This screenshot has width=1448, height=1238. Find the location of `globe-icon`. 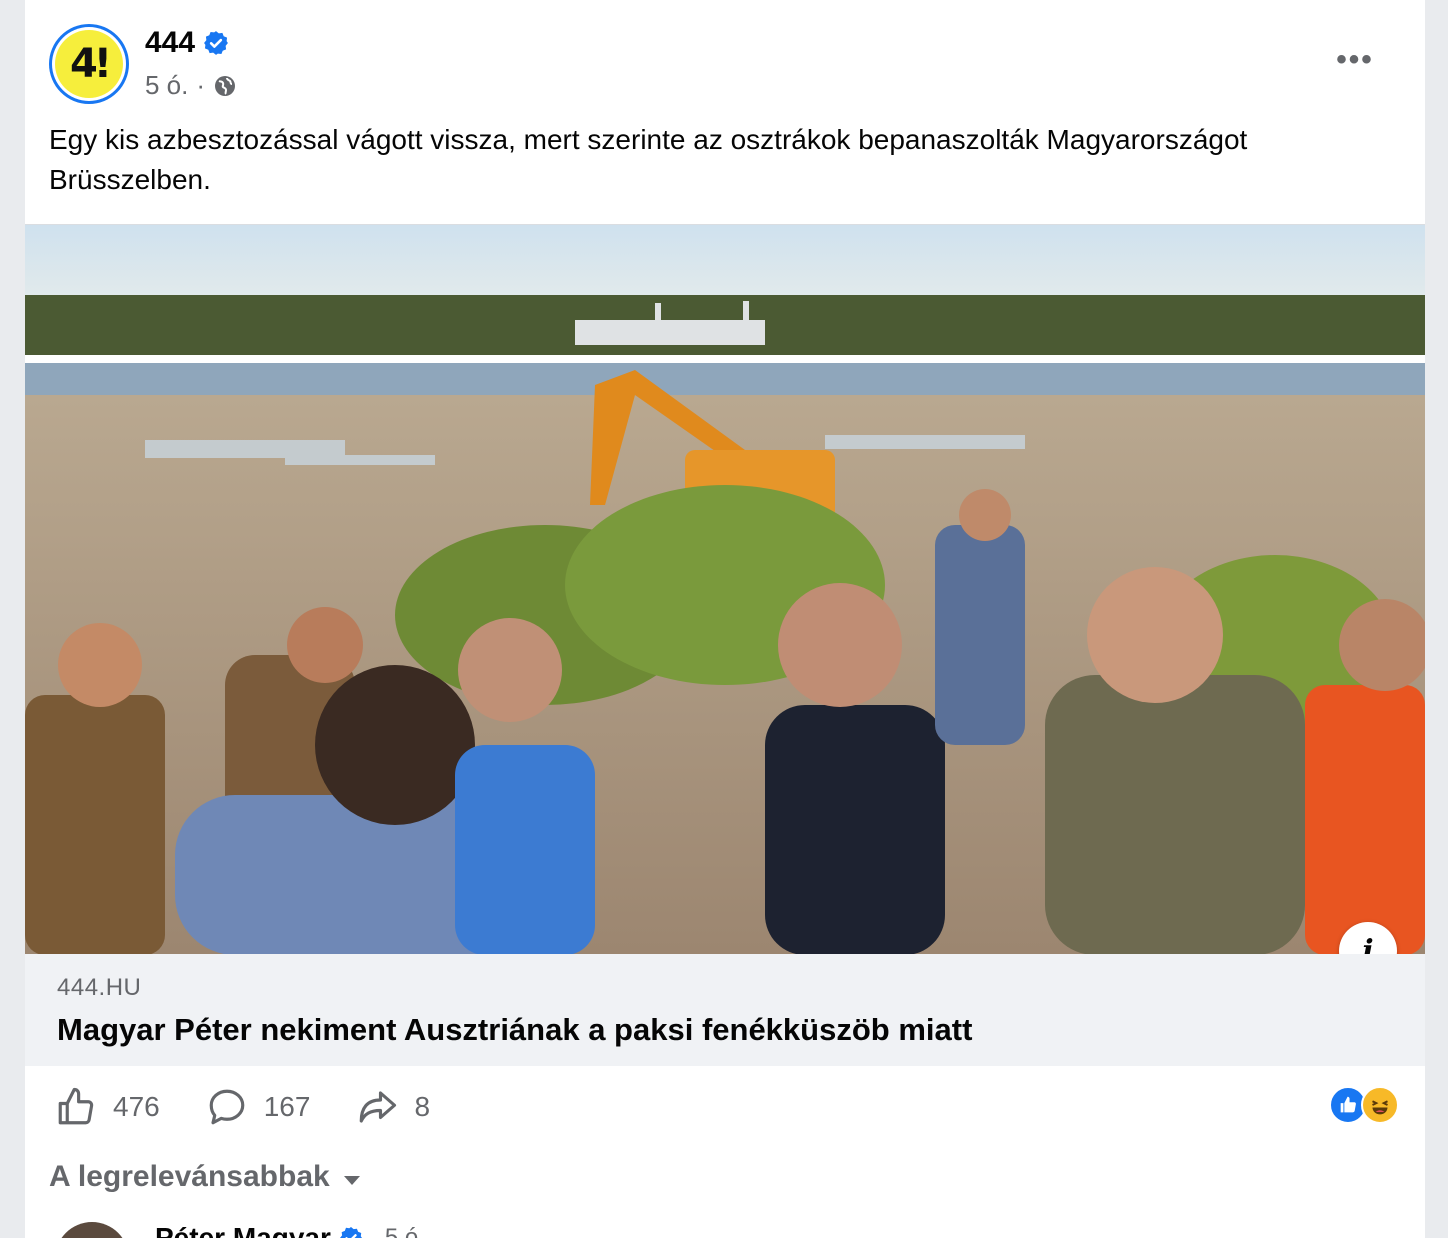

globe-icon is located at coordinates (225, 85).